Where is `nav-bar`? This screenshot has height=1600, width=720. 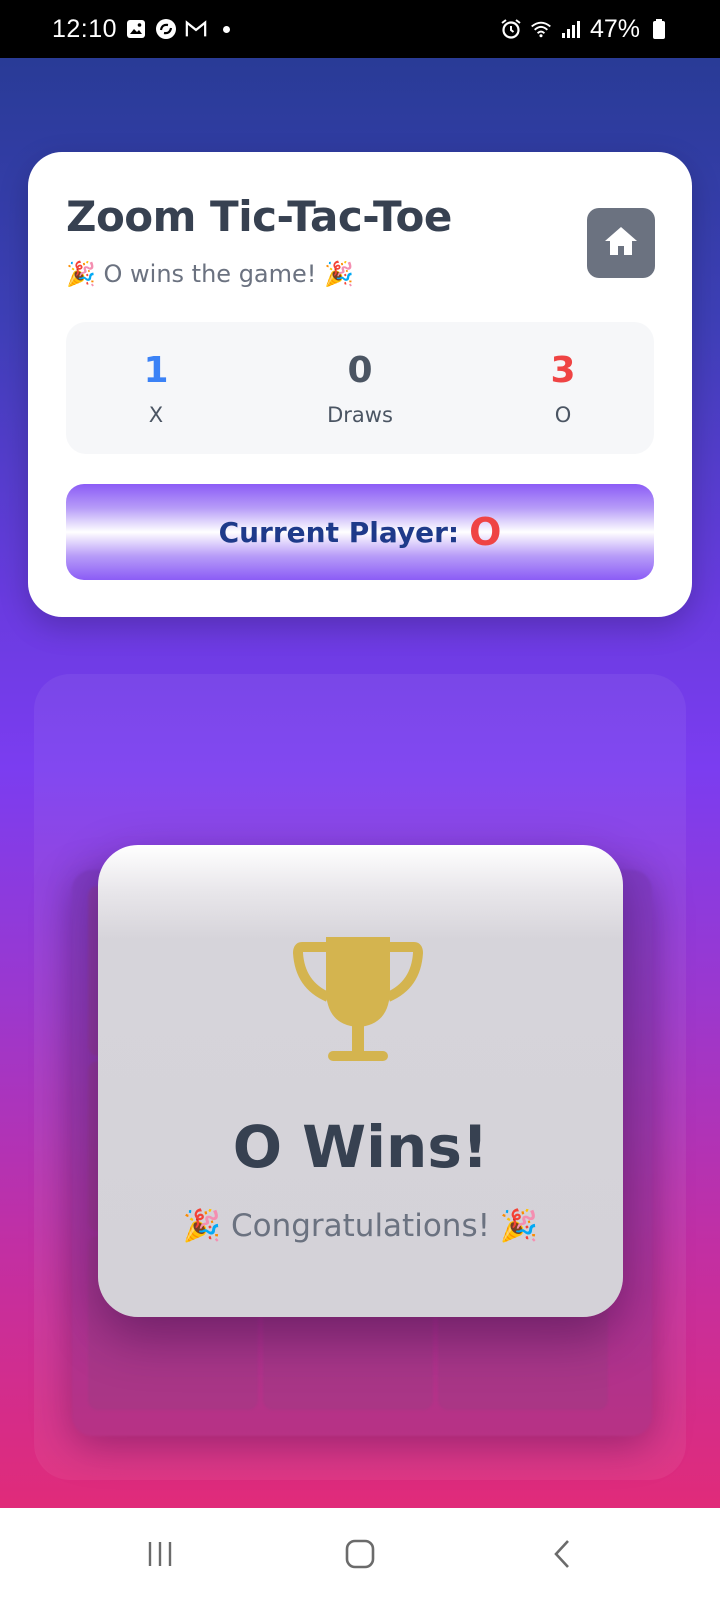
nav-bar is located at coordinates (360, 1554).